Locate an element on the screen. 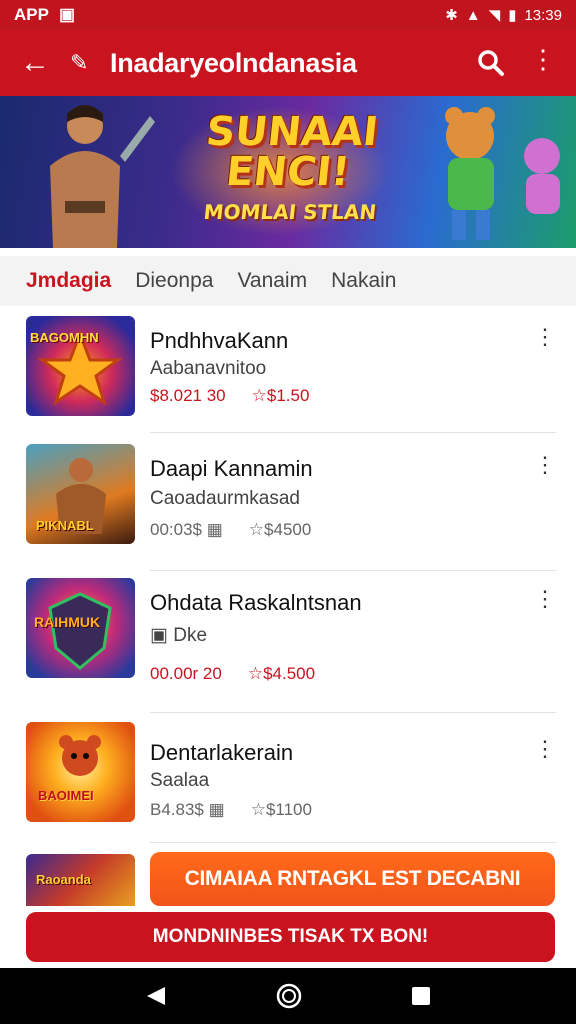 The height and width of the screenshot is (1024, 576). game-rating: ☆$4500 is located at coordinates (280, 529).